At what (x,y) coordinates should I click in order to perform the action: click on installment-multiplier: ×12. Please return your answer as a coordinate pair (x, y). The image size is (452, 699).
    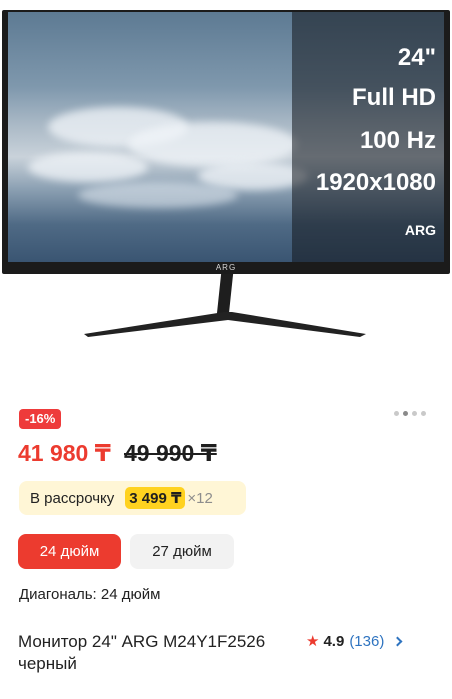
    Looking at the image, I should click on (200, 498).